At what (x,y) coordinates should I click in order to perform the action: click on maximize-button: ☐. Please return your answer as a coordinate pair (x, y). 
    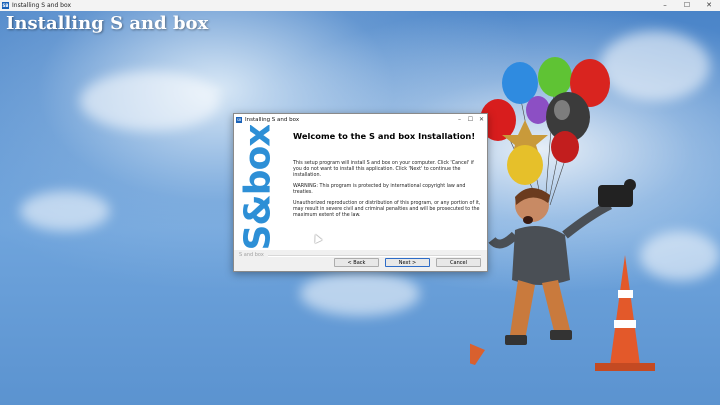
    Looking at the image, I should click on (687, 5).